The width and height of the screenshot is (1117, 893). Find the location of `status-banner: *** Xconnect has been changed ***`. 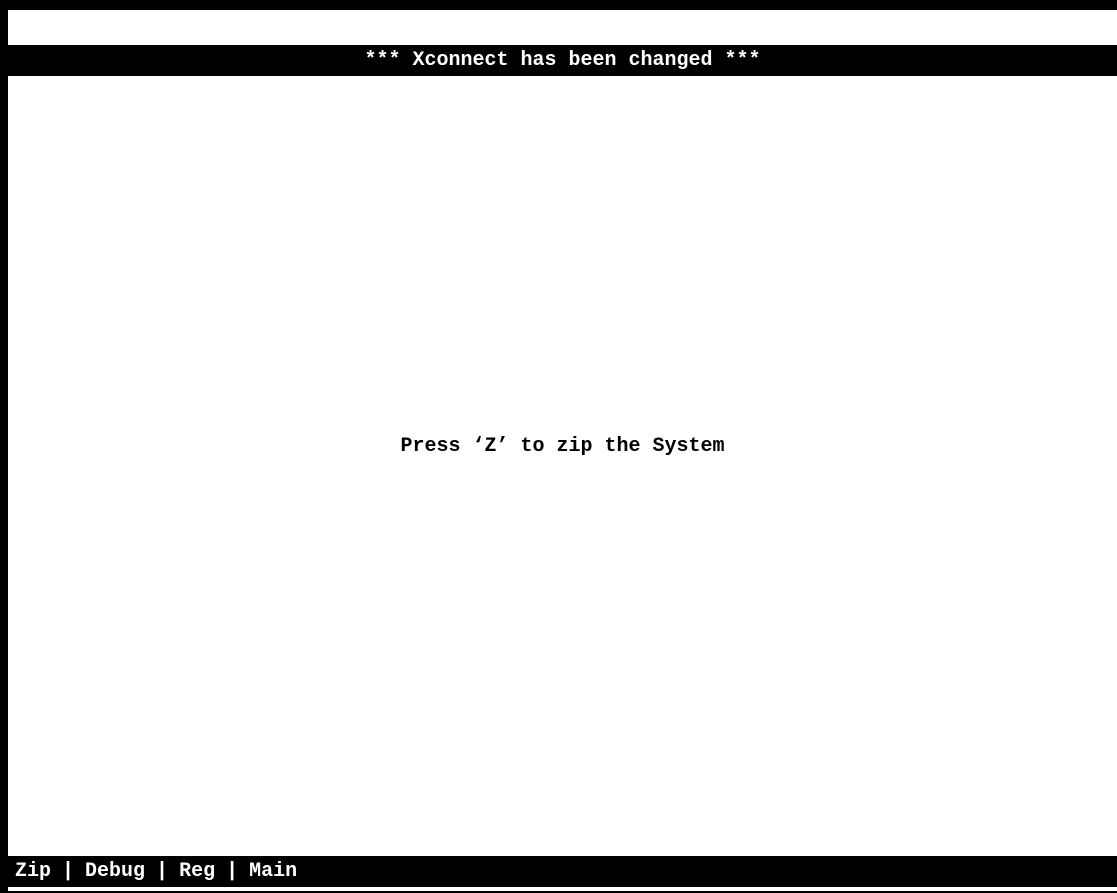

status-banner: *** Xconnect has been changed *** is located at coordinates (562, 60).